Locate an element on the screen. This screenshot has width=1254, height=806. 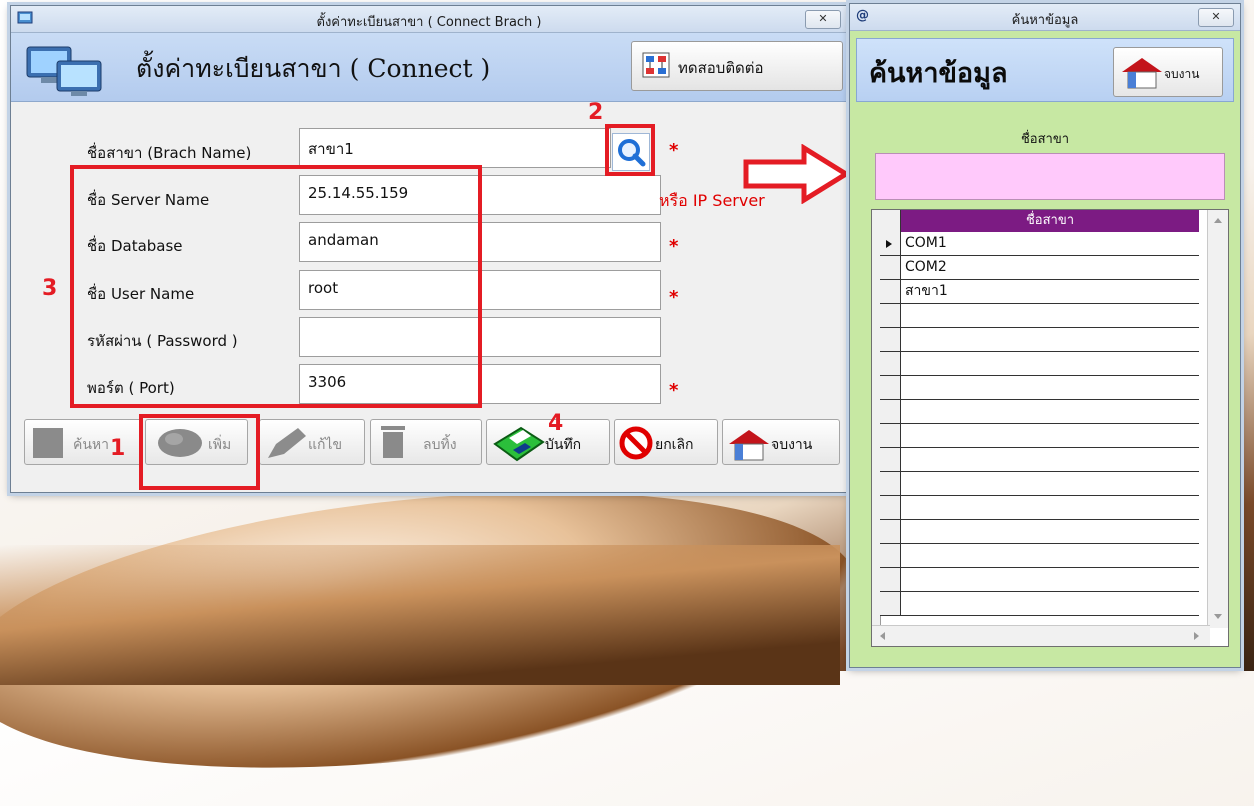
edit-button: แก้ไข is located at coordinates (312, 442).